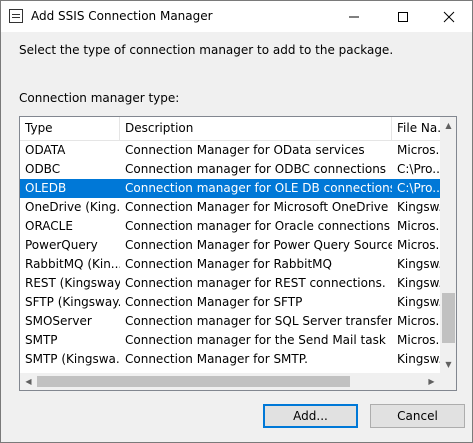  I want to click on column-header-description: Description, so click(256, 128).